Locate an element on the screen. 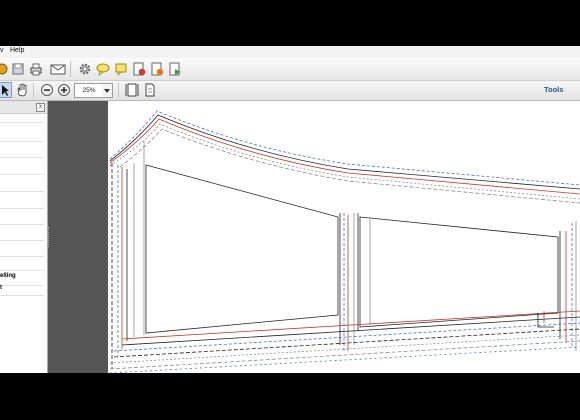 The width and height of the screenshot is (580, 420). save-icon is located at coordinates (18, 69).